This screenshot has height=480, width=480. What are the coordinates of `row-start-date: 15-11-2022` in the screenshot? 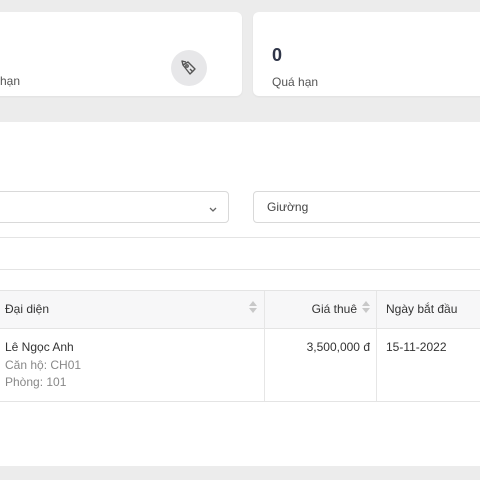 It's located at (416, 347).